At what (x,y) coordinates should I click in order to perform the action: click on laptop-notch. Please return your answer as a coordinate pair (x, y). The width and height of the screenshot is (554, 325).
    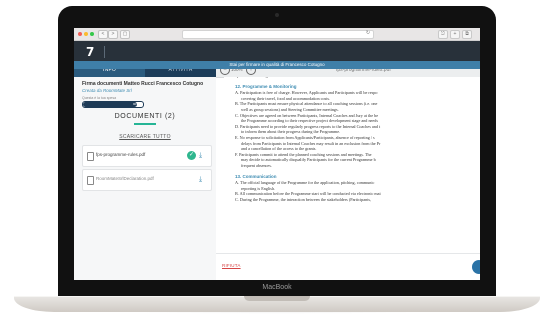
    Looking at the image, I should click on (277, 298).